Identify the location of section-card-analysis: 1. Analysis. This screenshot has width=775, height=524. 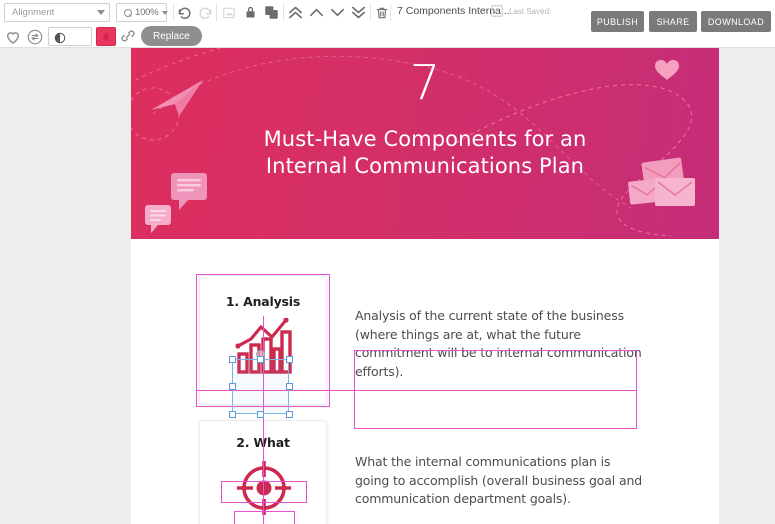
(263, 340).